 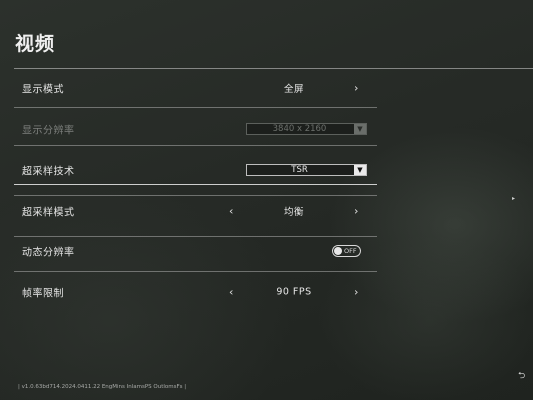 What do you see at coordinates (294, 292) in the screenshot?
I see `frame-rate-value: 90 FPS` at bounding box center [294, 292].